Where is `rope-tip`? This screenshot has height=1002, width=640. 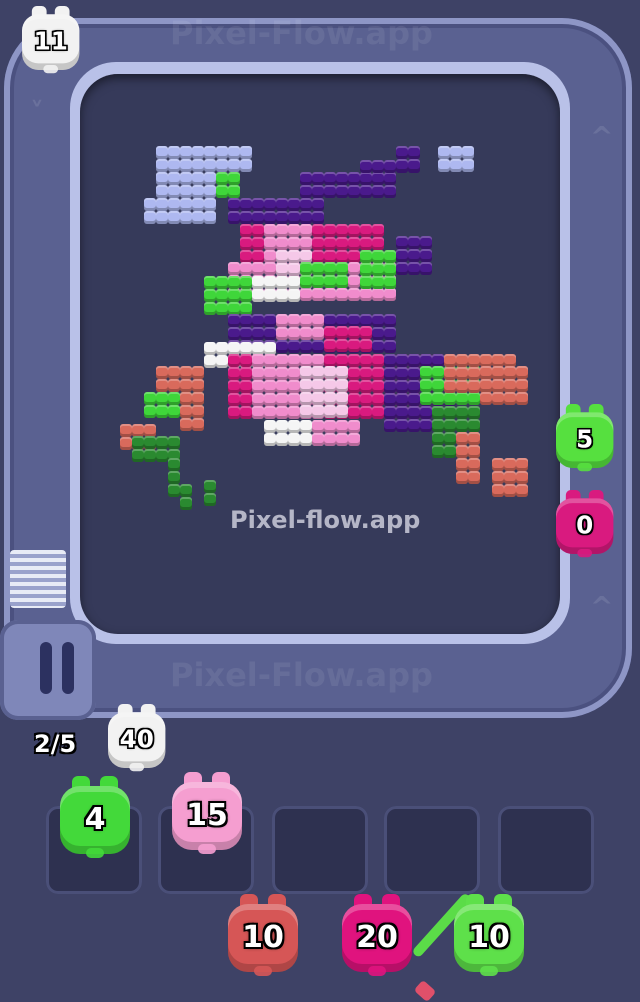
rope-tip is located at coordinates (425, 990).